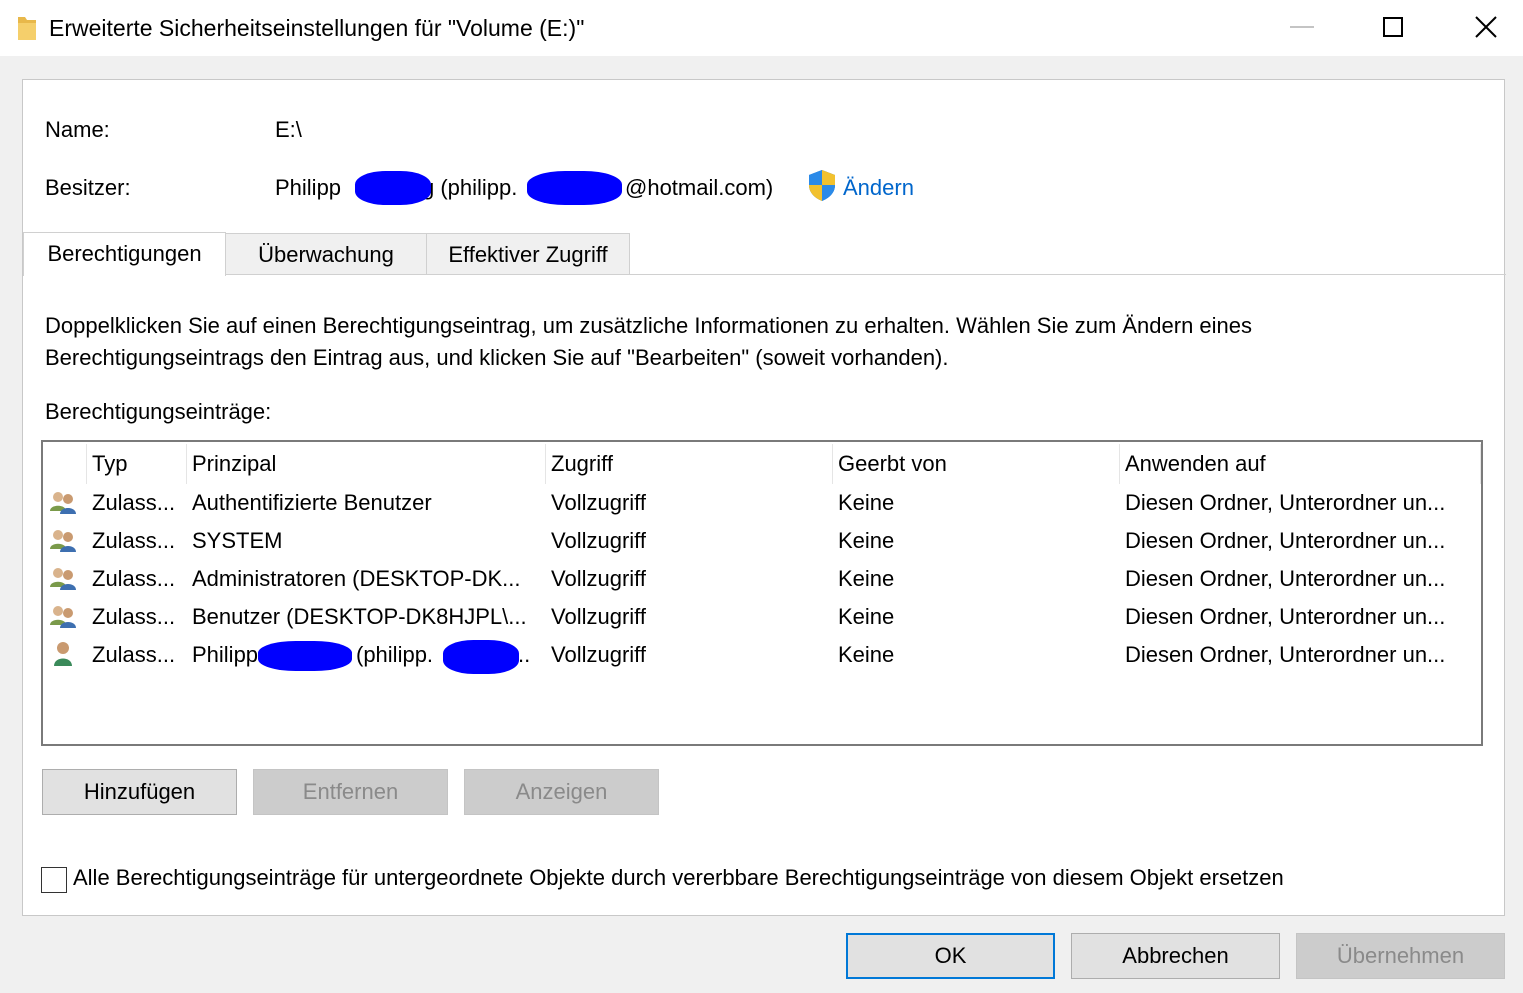 The image size is (1523, 993). What do you see at coordinates (54, 880) in the screenshot?
I see `replace-child-permissions-checkbox` at bounding box center [54, 880].